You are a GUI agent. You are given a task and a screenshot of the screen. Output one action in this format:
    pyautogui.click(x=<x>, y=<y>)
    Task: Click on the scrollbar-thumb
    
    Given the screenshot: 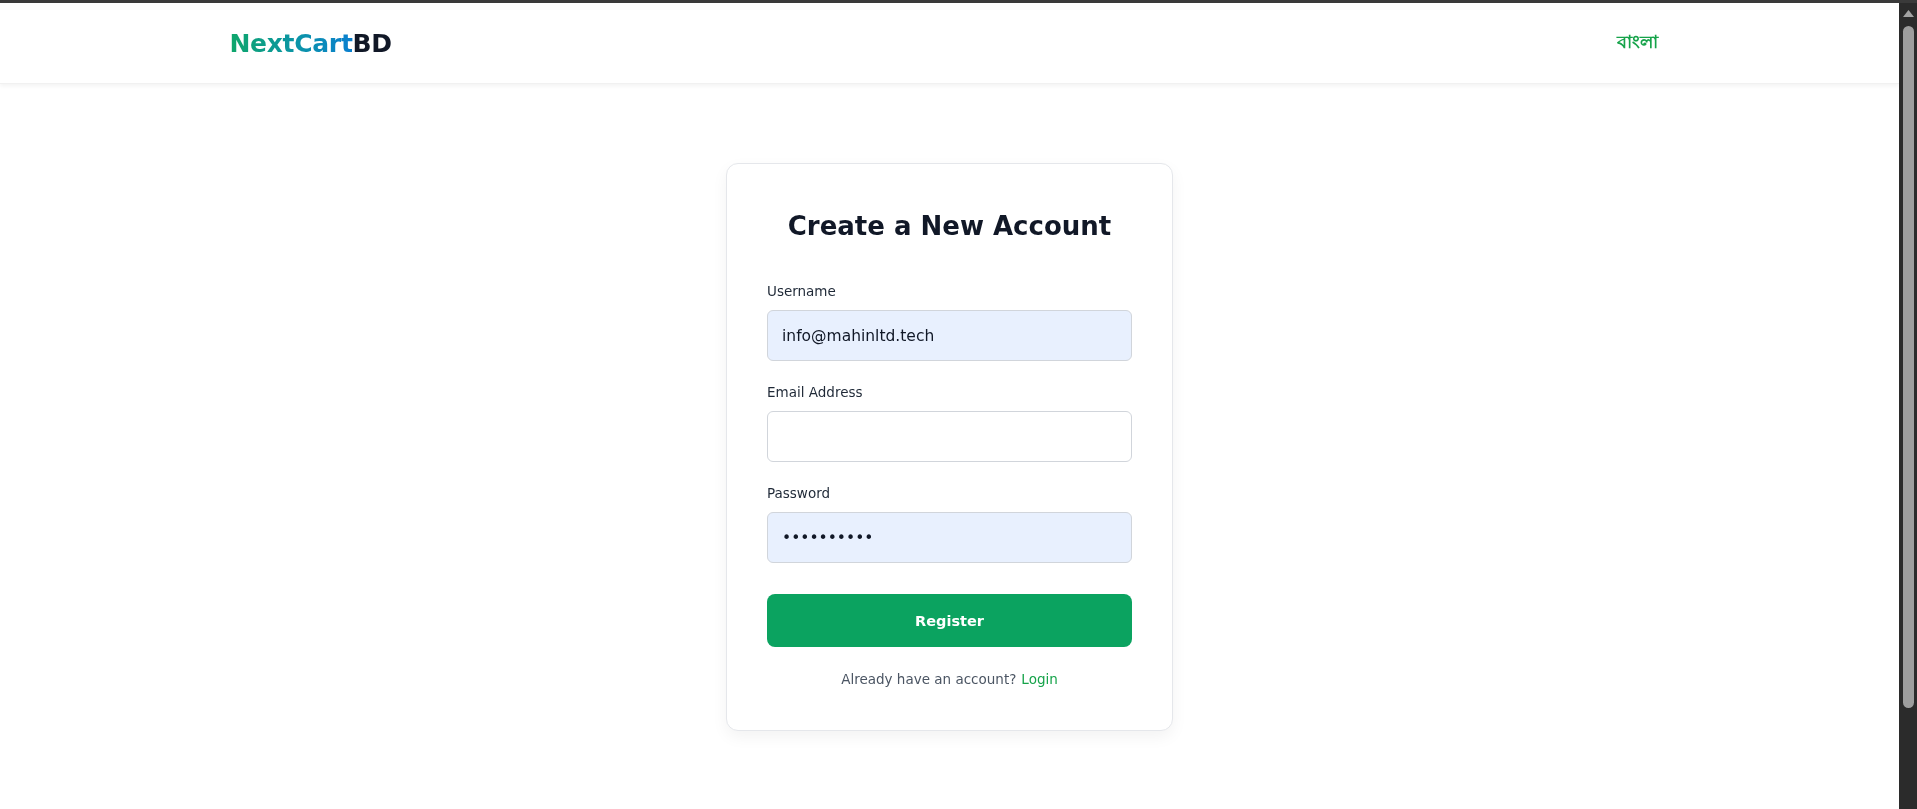 What is the action you would take?
    pyautogui.click(x=1908, y=367)
    